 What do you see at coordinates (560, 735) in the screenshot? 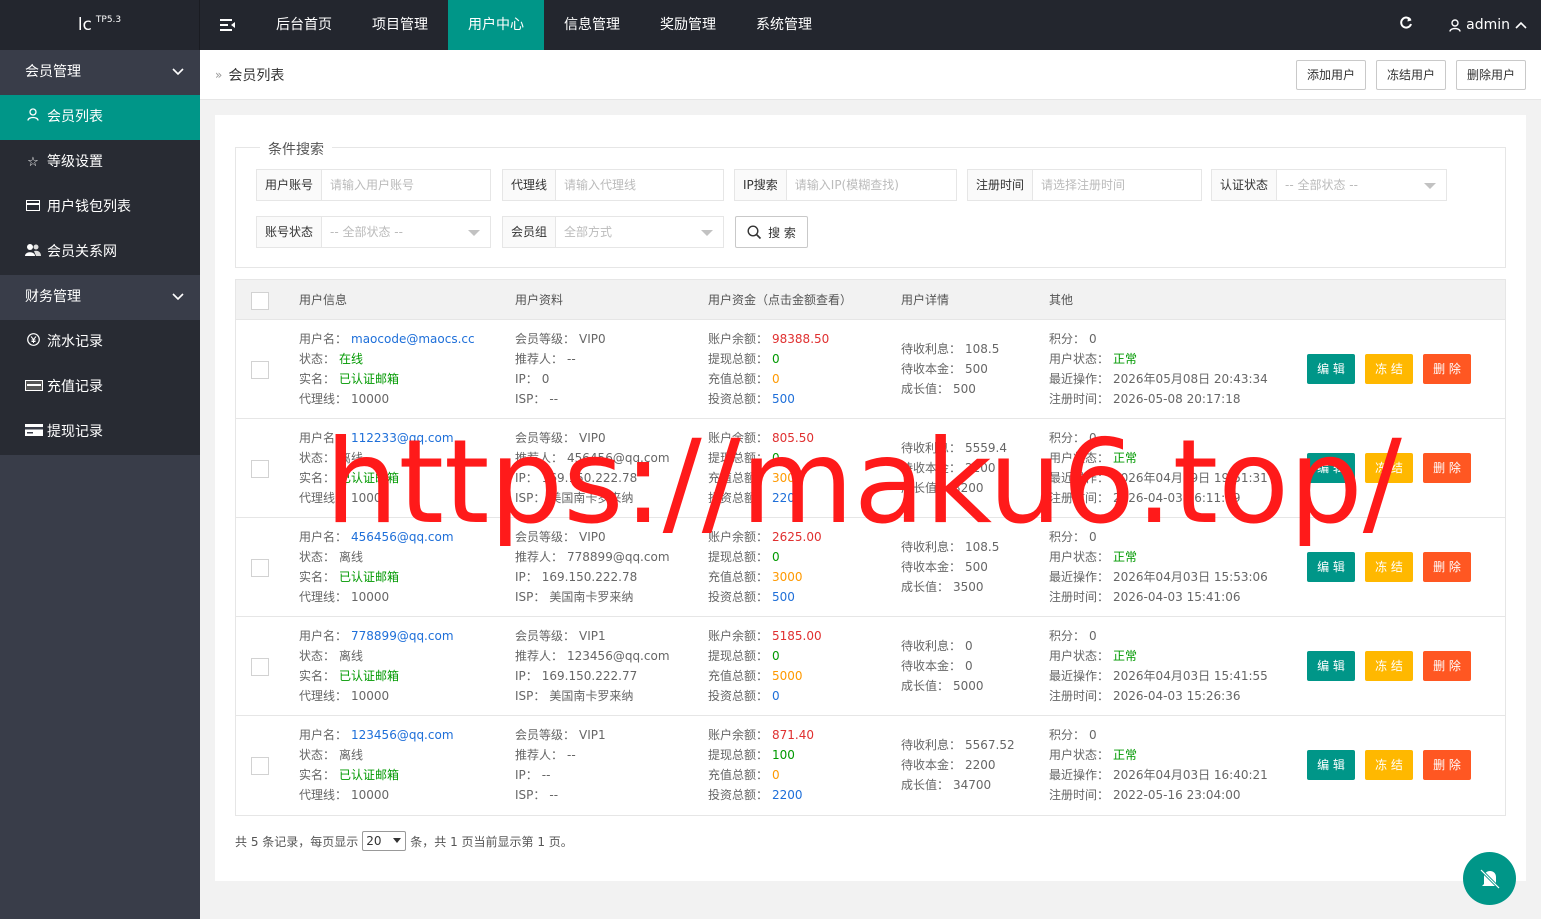
I see `field-level: 会员等级： VIP1` at bounding box center [560, 735].